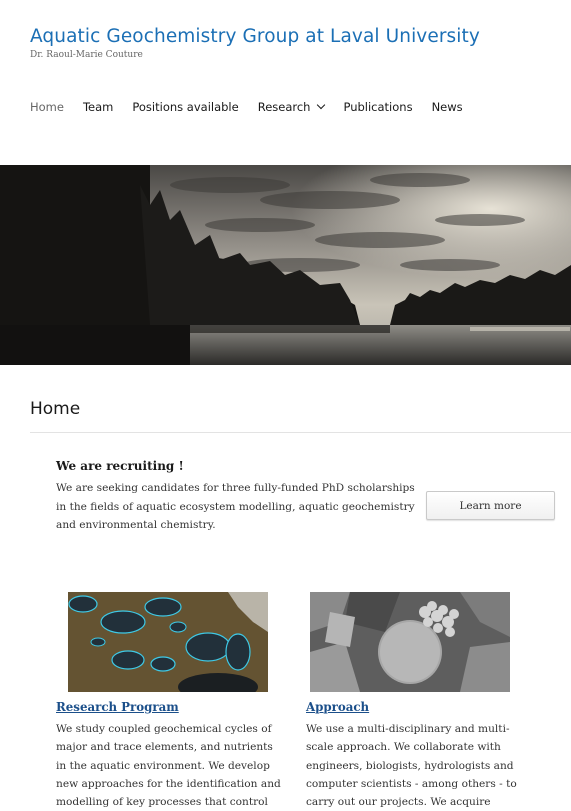 This screenshot has width=571, height=811. Describe the element at coordinates (86, 55) in the screenshot. I see `site-description: Dr. Raoul-Marie Couture` at that location.